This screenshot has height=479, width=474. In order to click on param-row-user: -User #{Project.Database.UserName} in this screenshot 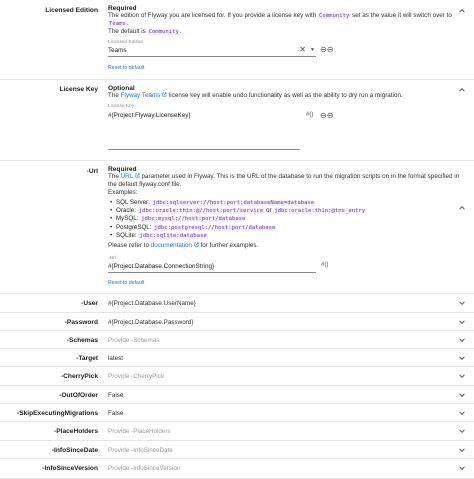, I will do `click(237, 303)`.